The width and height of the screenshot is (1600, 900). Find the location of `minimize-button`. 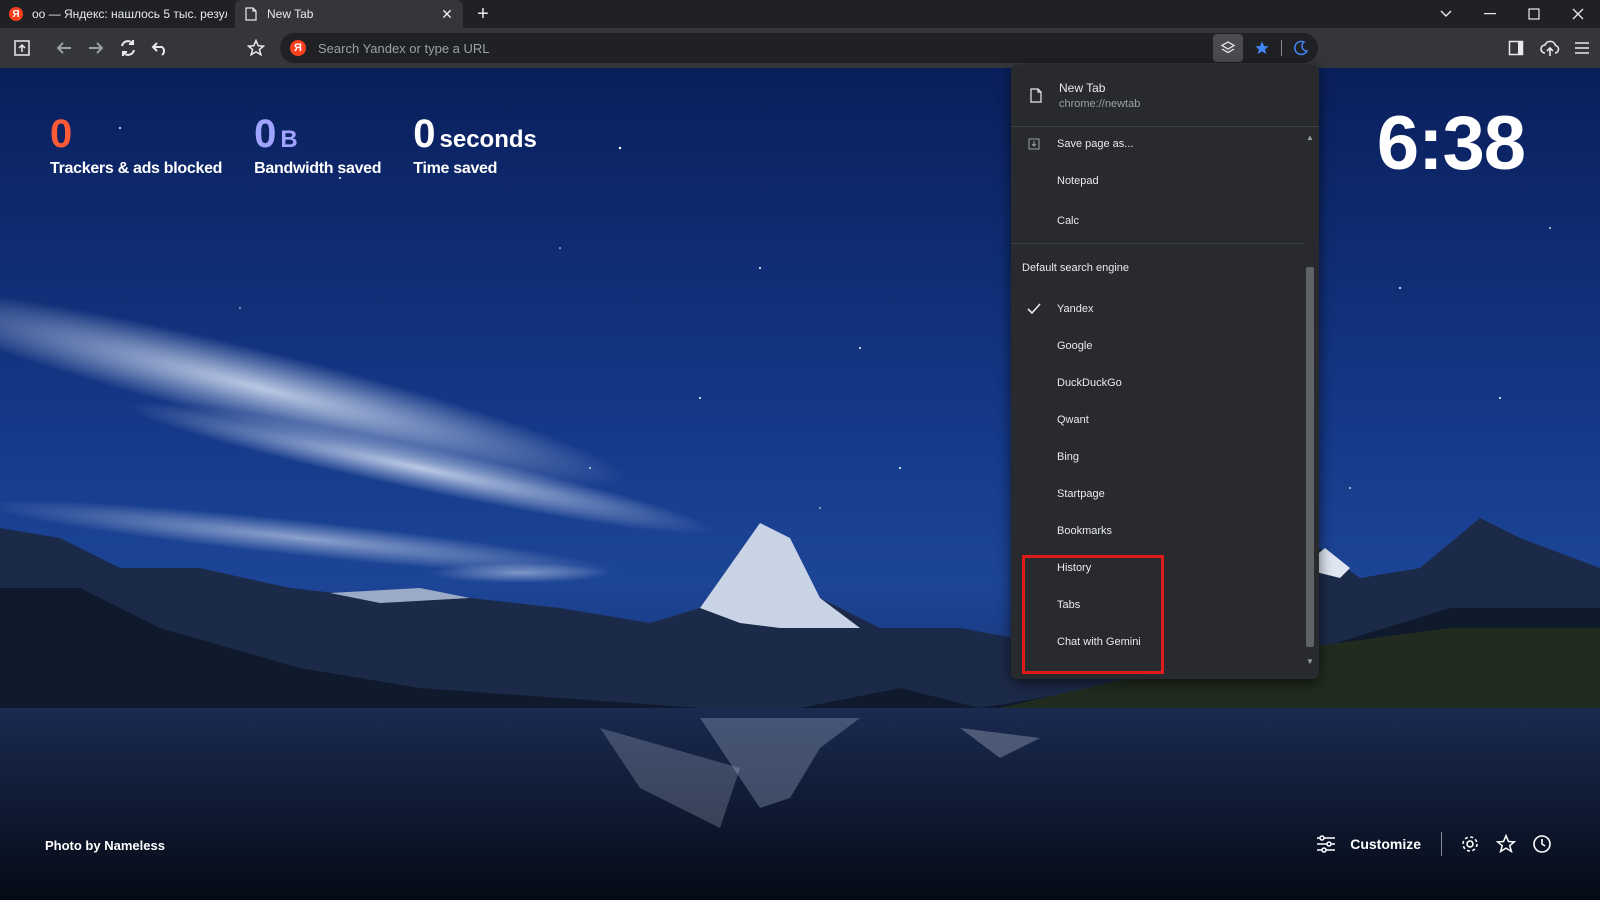

minimize-button is located at coordinates (1490, 14).